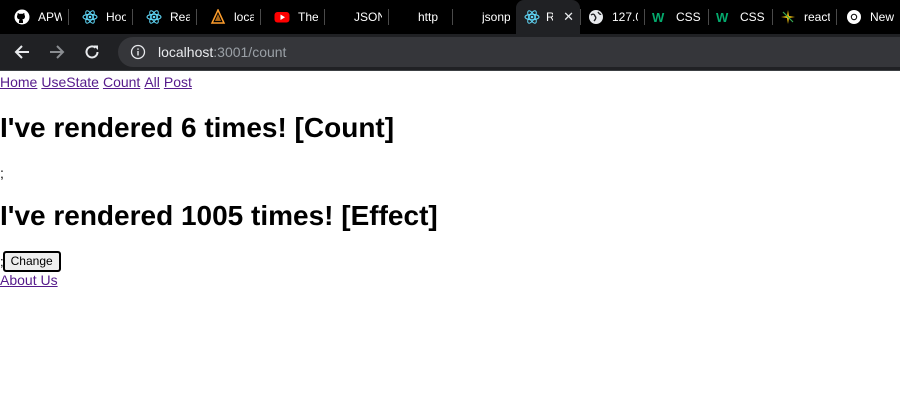 The height and width of the screenshot is (411, 900). Describe the element at coordinates (164, 17) in the screenshot. I see `tab-react: Reac` at that location.